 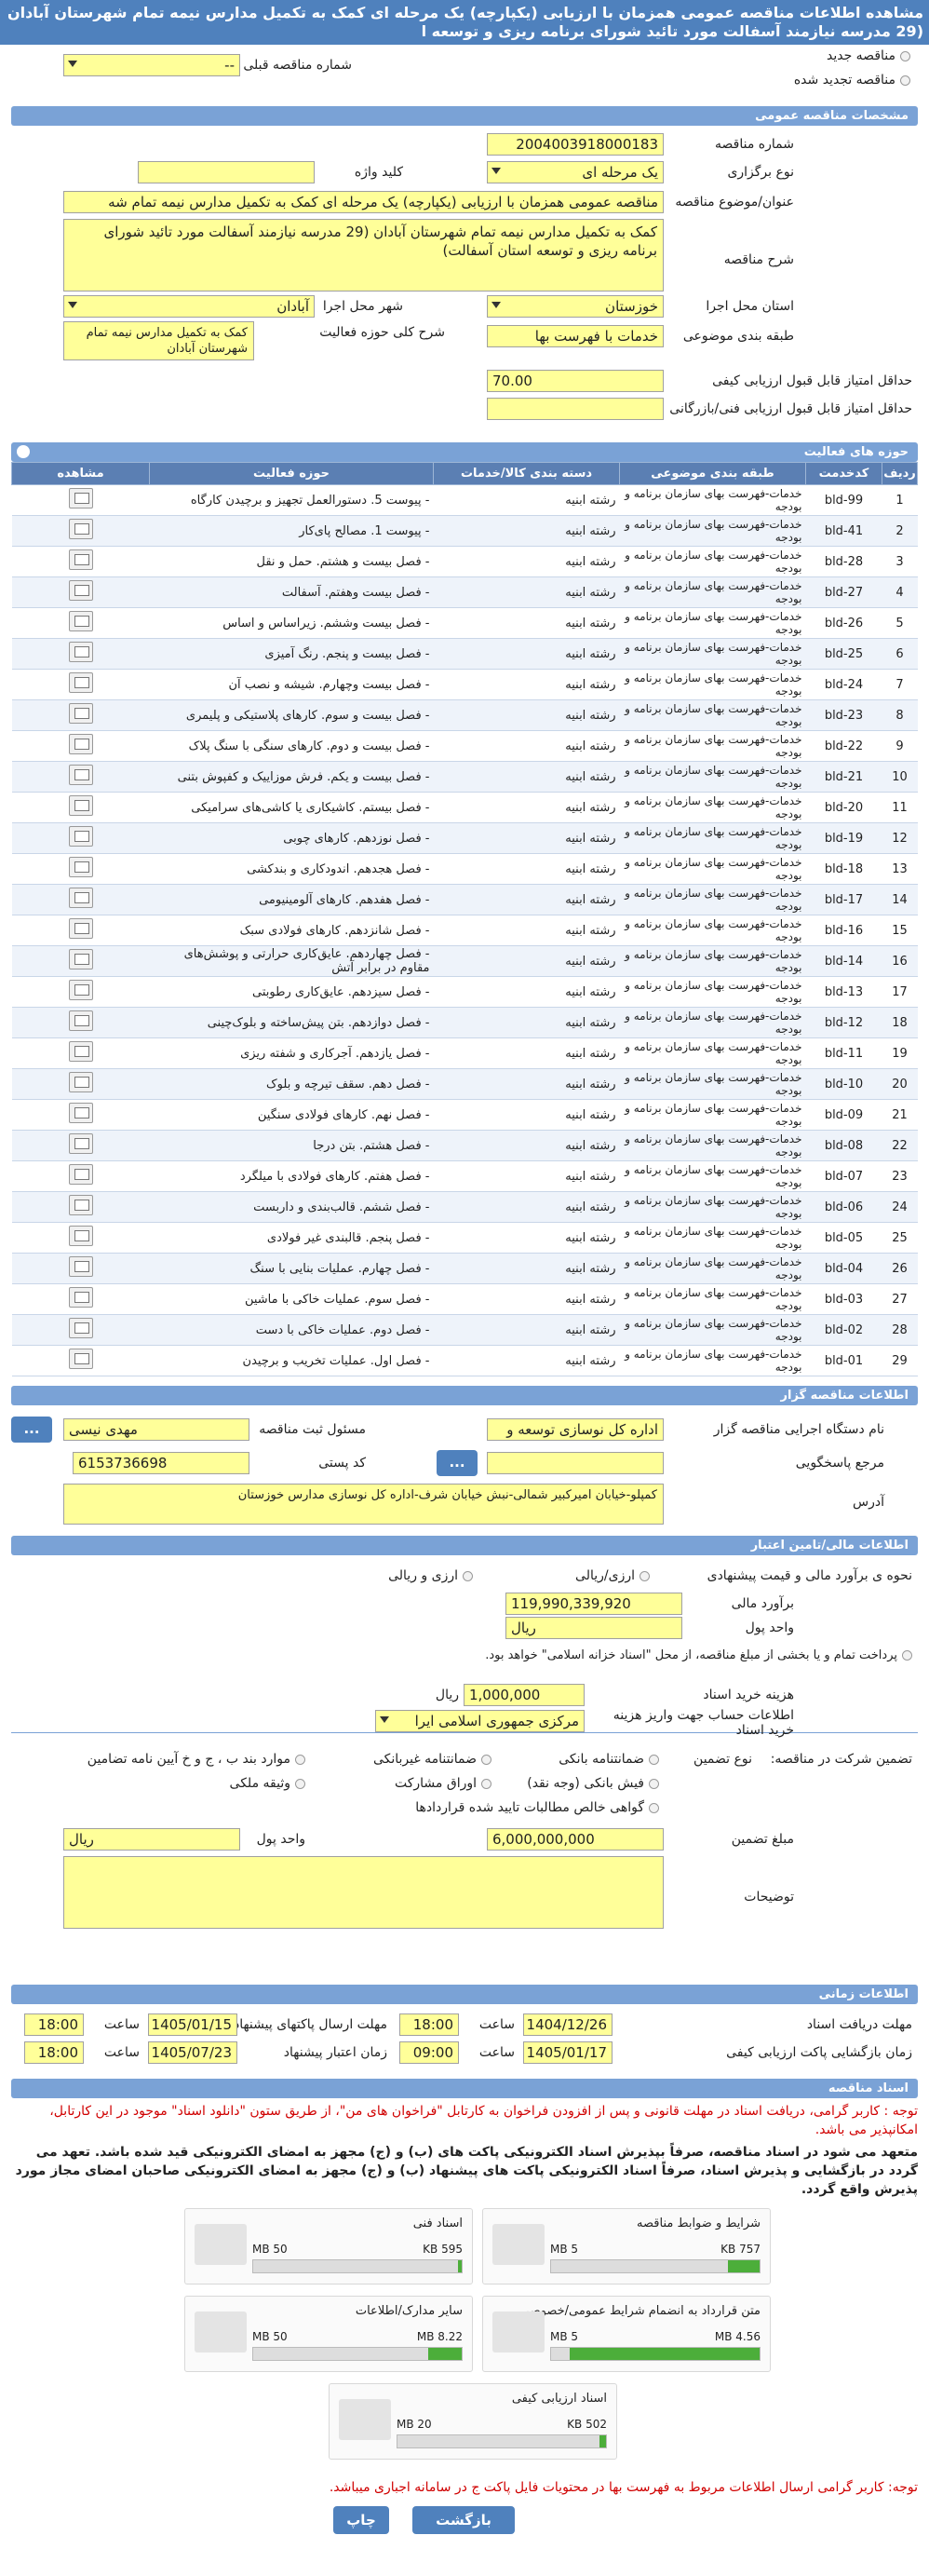 I want to click on min-quality-field: 70.00, so click(x=575, y=381).